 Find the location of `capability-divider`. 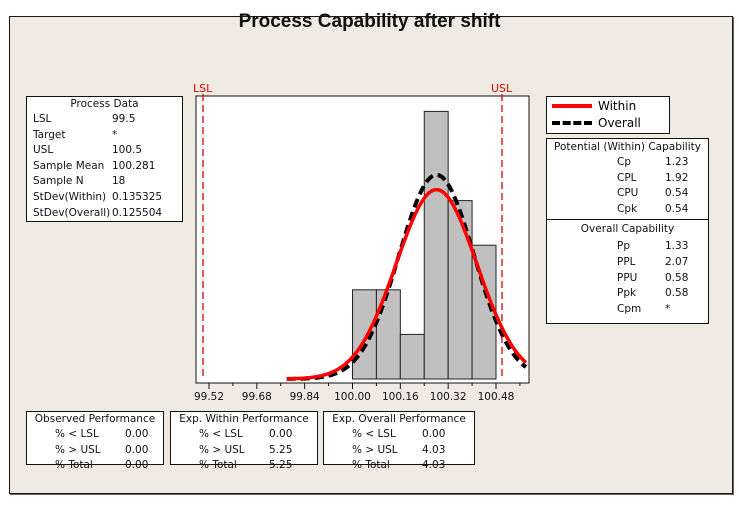

capability-divider is located at coordinates (627, 220).